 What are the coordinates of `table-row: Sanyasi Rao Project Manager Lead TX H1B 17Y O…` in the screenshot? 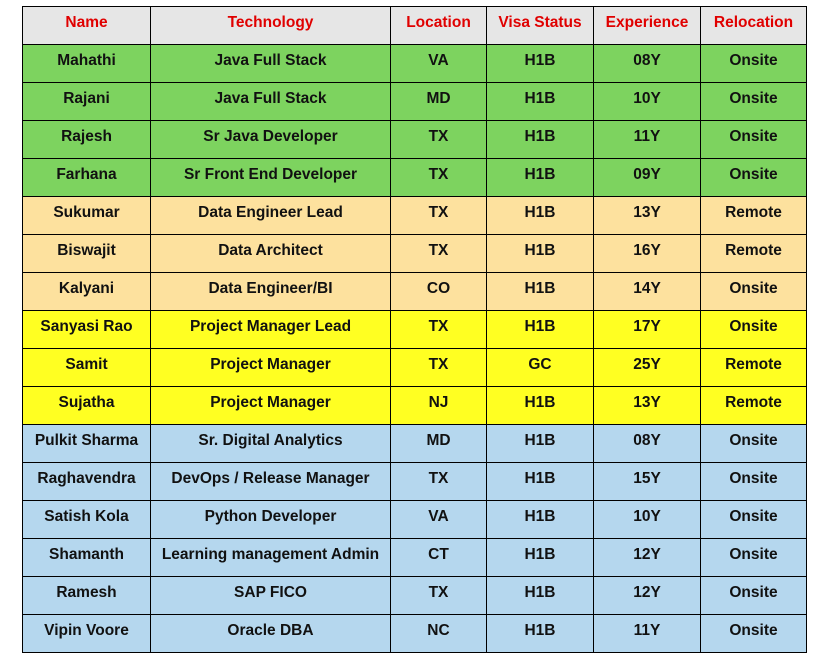 It's located at (414, 329).